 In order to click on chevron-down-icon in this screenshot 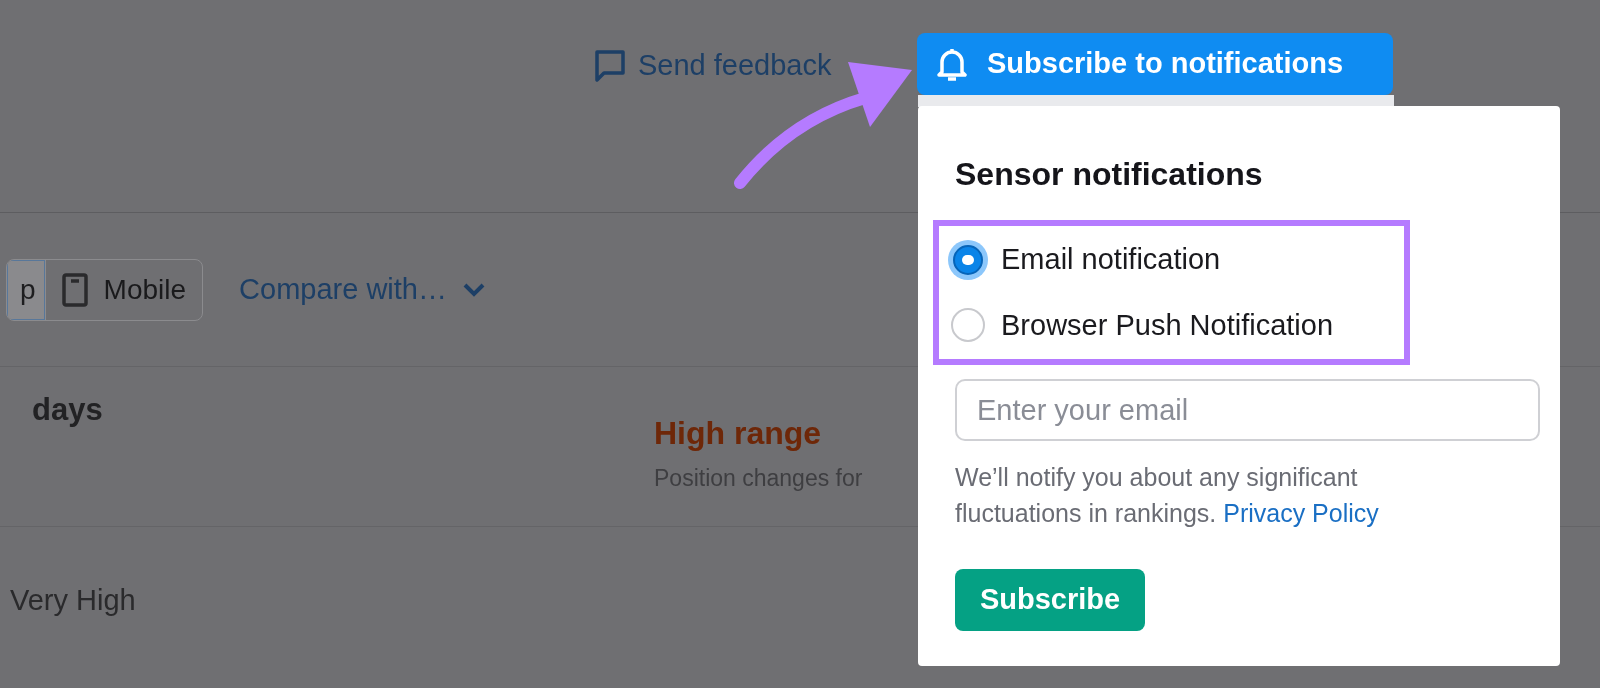, I will do `click(473, 289)`.